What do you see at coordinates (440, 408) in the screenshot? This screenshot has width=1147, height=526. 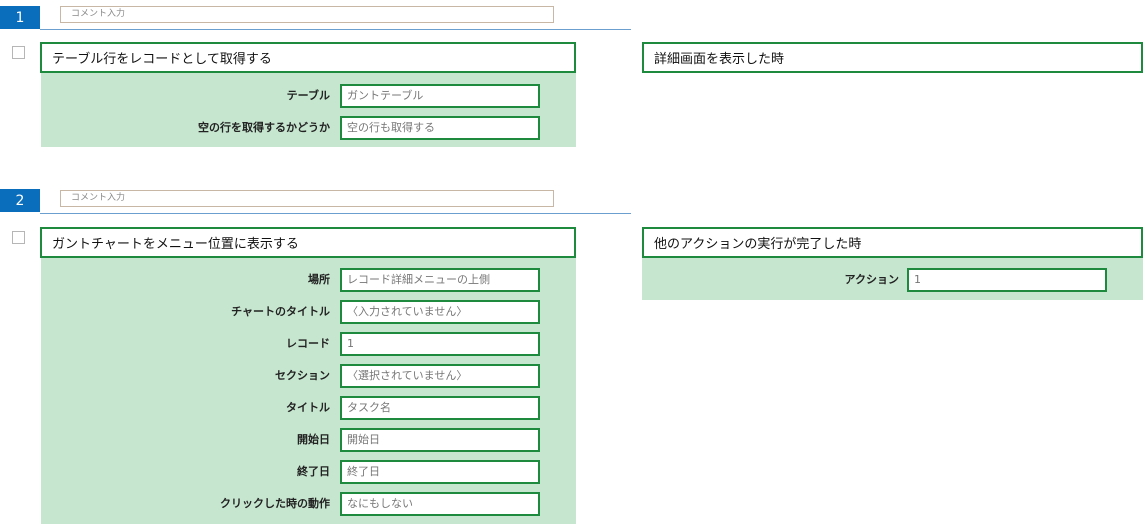 I see `param-value-field: タスク名` at bounding box center [440, 408].